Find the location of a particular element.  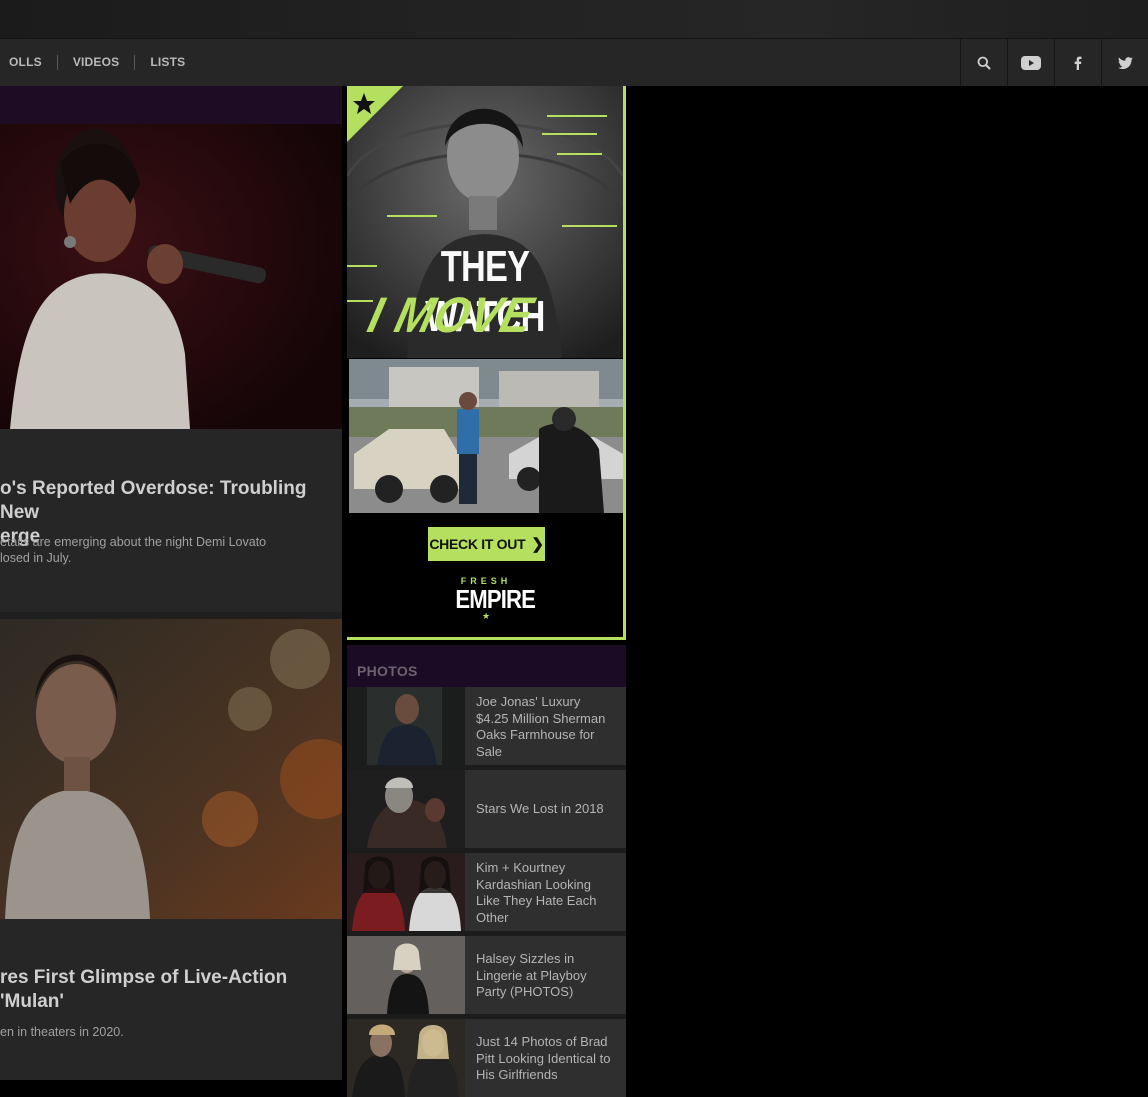

photos-header: PHOTOS is located at coordinates (486, 666).